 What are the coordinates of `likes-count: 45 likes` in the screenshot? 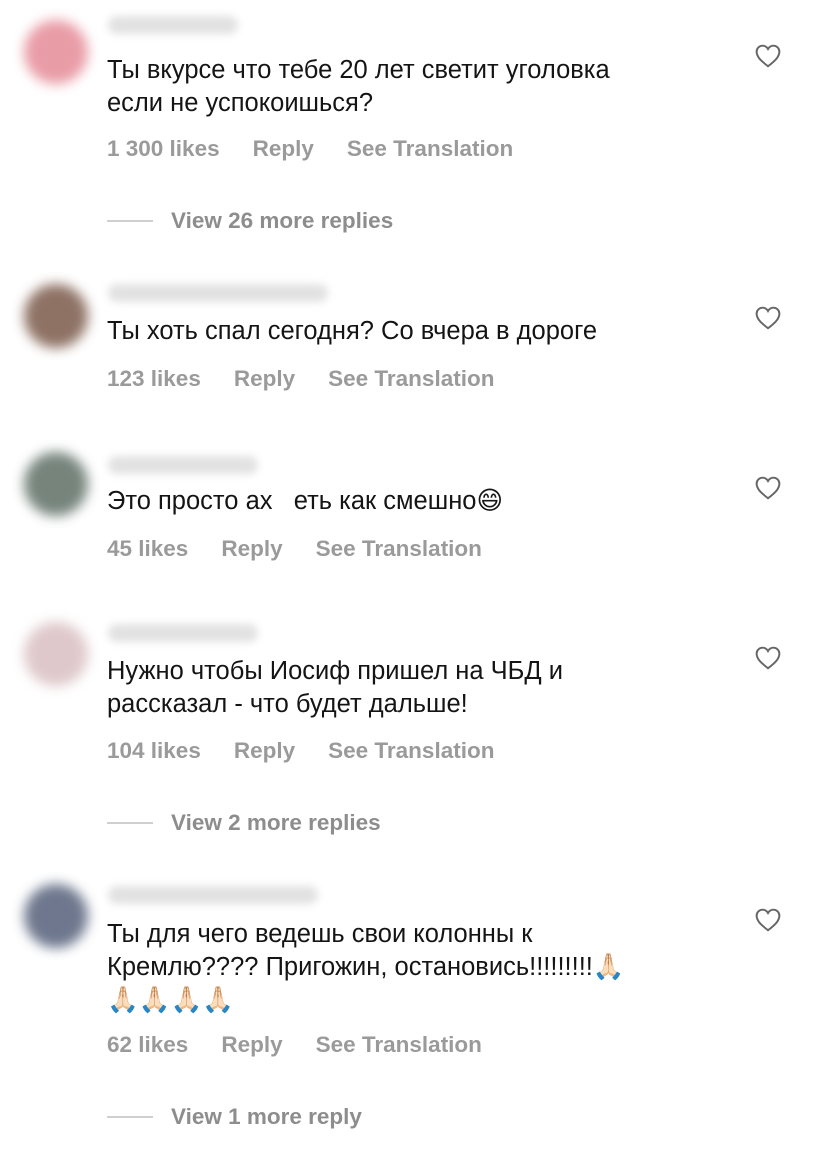 It's located at (147, 549).